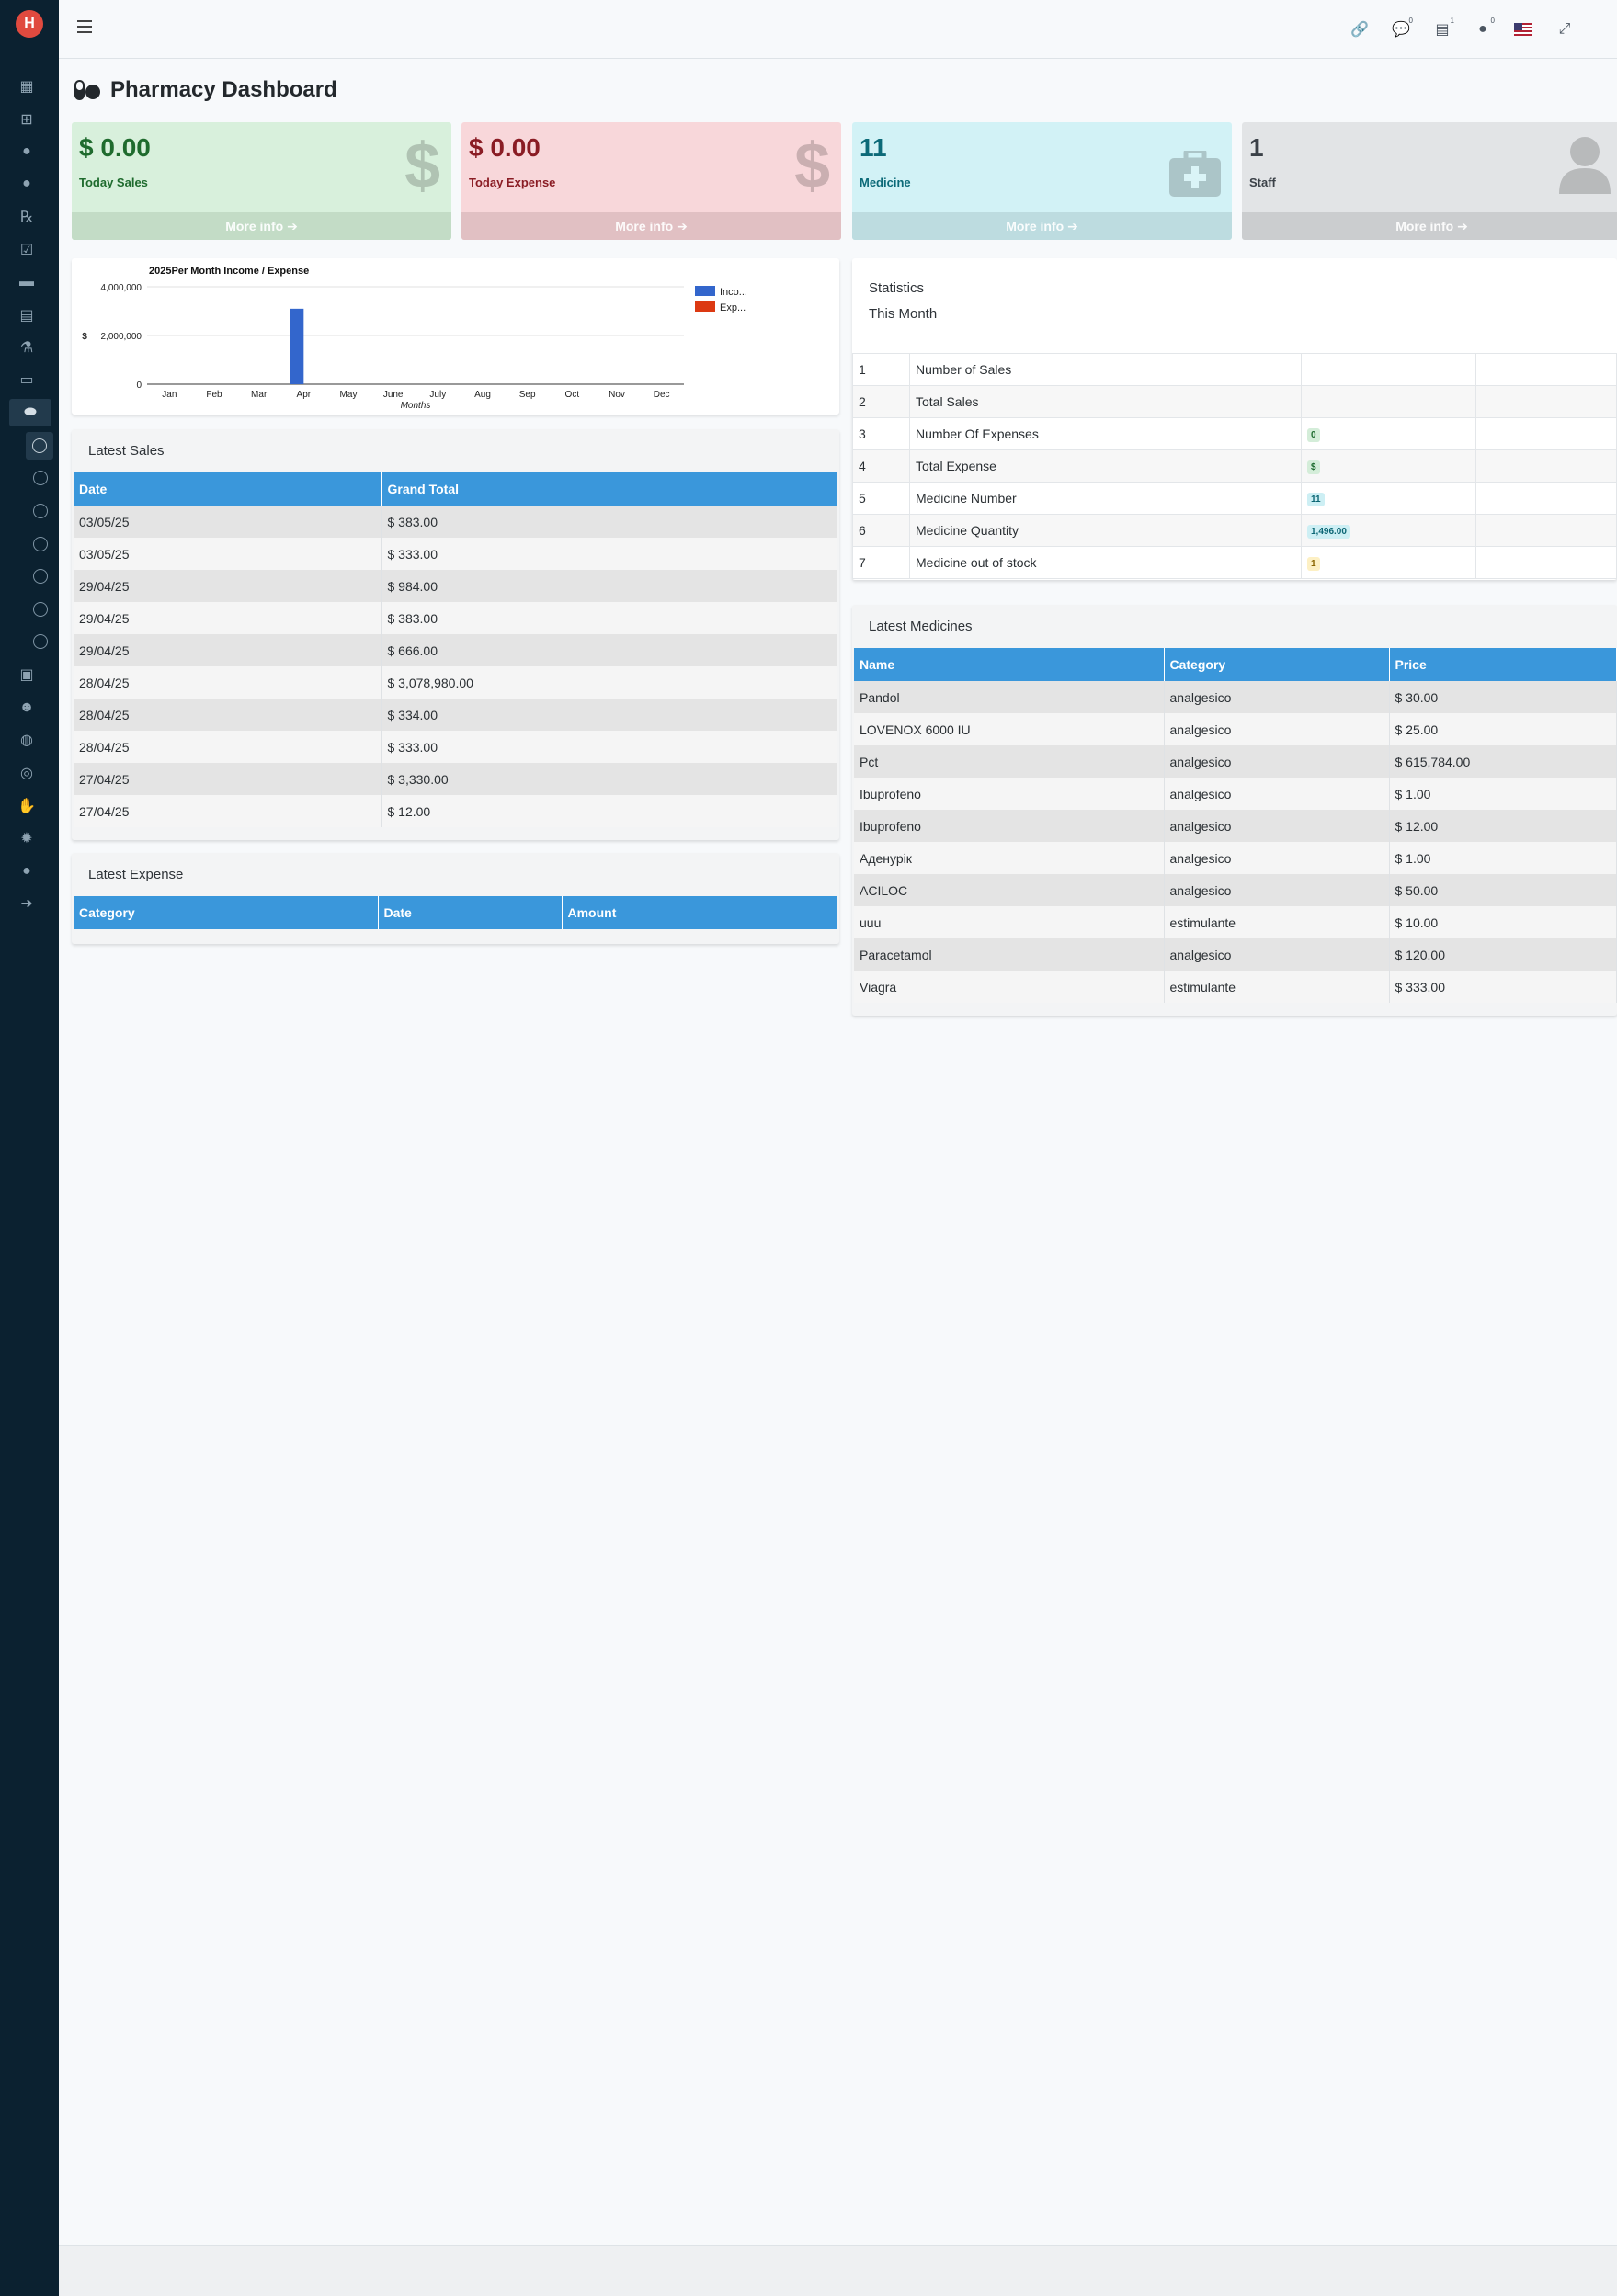 This screenshot has width=1617, height=2296. I want to click on comments-icon: 💬 0, so click(1401, 29).